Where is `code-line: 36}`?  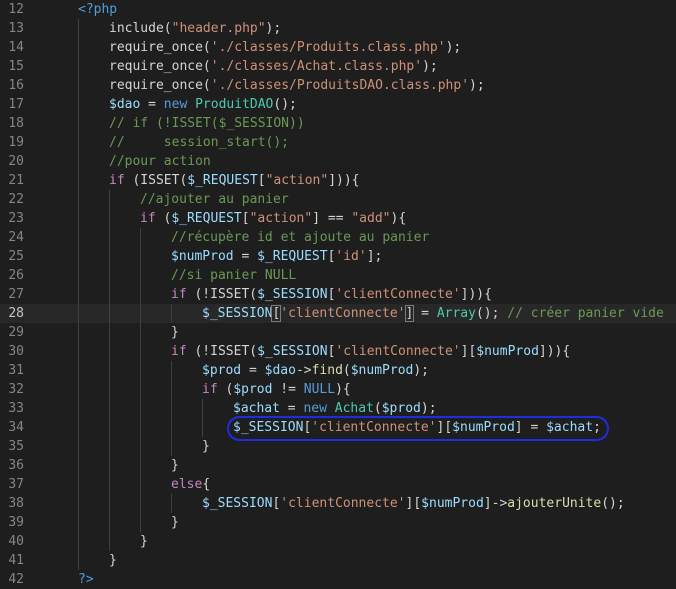
code-line: 36} is located at coordinates (338, 465).